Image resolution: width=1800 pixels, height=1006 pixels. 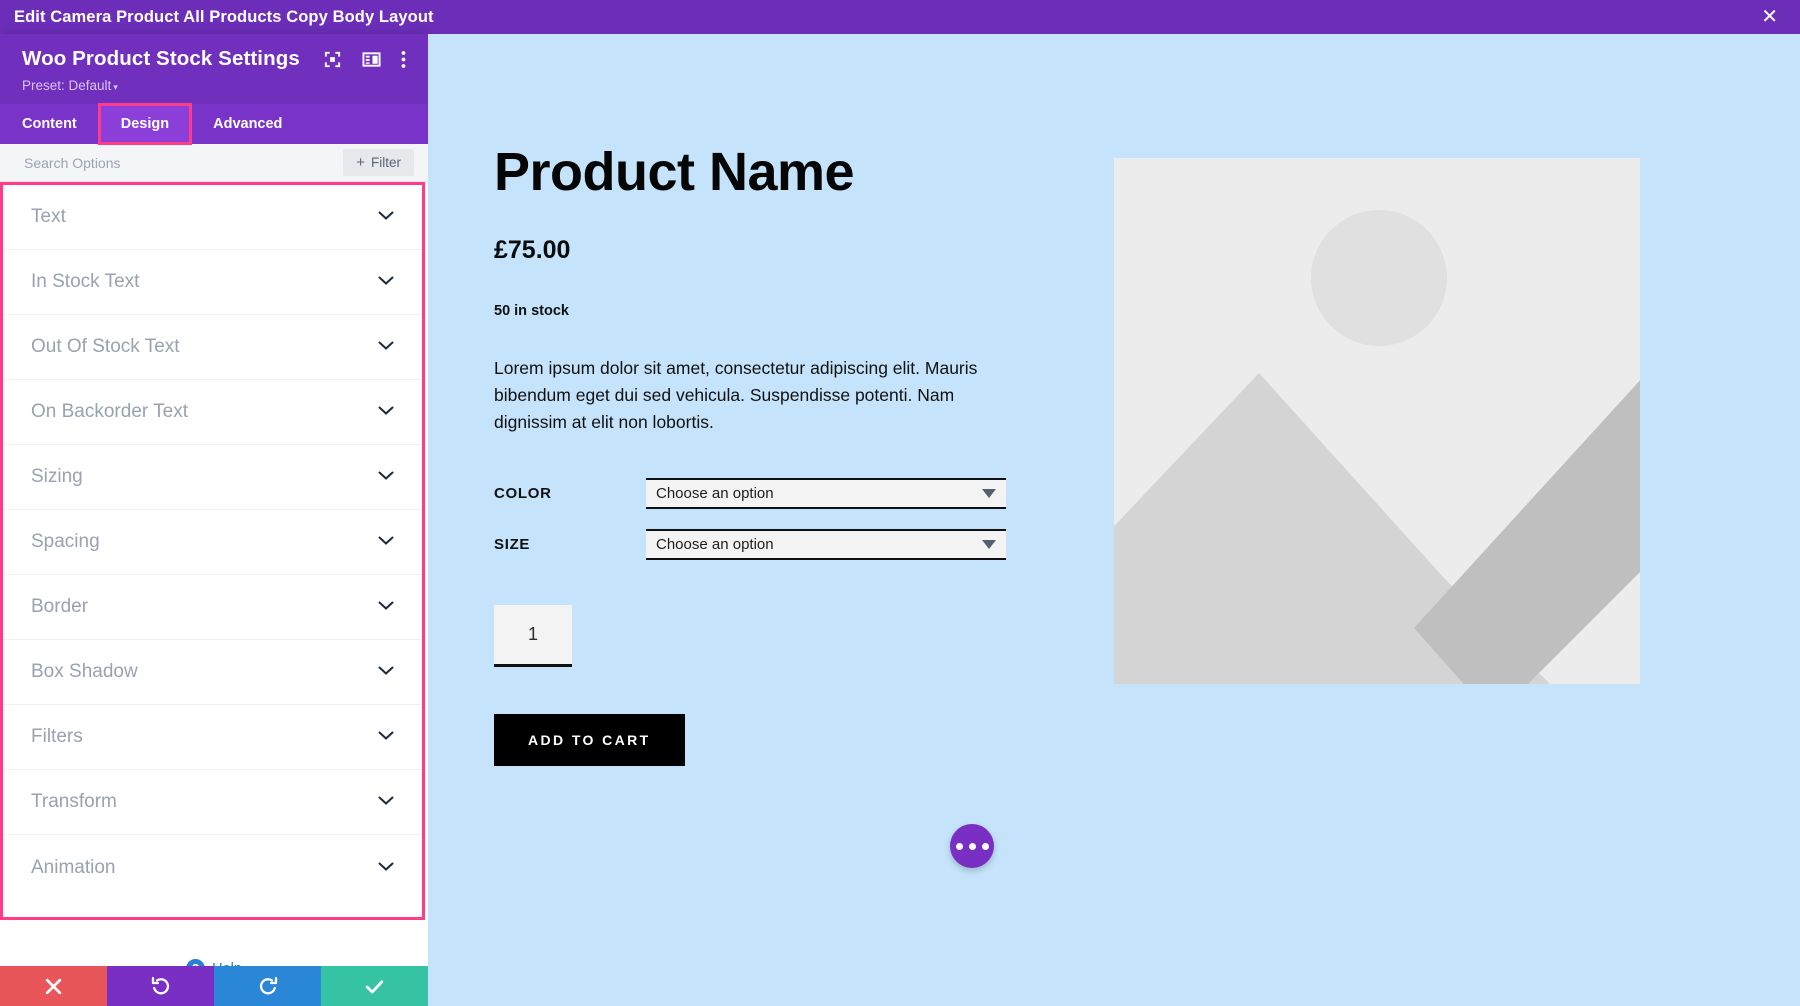 I want to click on redo-icon, so click(x=268, y=986).